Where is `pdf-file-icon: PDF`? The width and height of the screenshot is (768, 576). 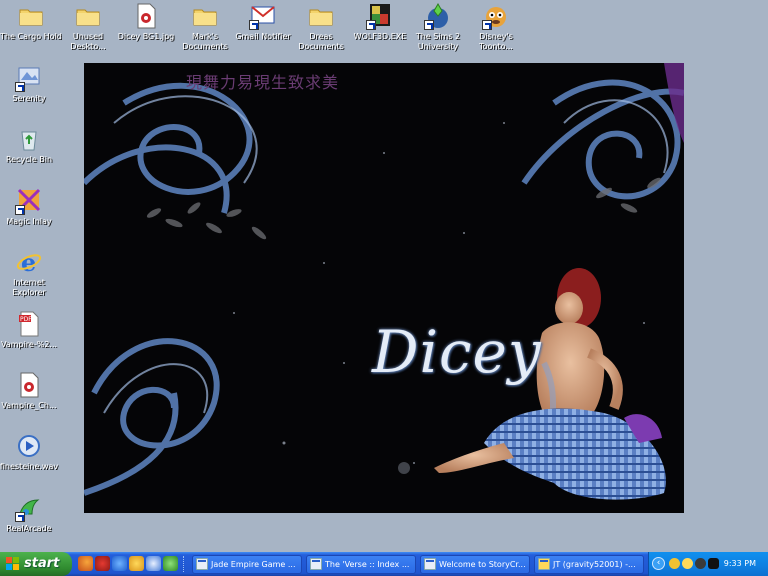 pdf-file-icon: PDF is located at coordinates (29, 324).